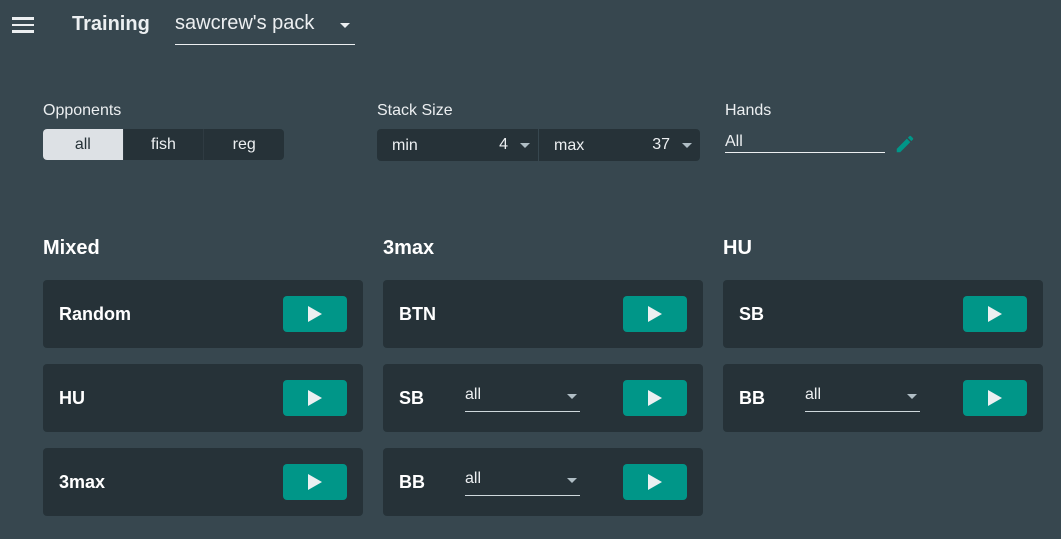  I want to click on card-3max-sb: SB all, so click(543, 398).